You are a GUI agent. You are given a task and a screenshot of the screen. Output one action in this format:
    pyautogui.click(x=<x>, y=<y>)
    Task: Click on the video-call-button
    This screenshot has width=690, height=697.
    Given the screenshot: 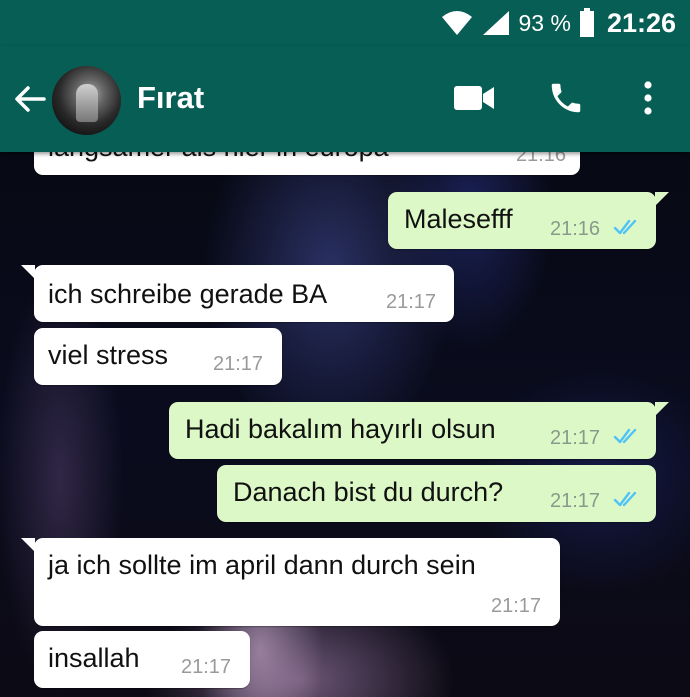 What is the action you would take?
    pyautogui.click(x=474, y=98)
    